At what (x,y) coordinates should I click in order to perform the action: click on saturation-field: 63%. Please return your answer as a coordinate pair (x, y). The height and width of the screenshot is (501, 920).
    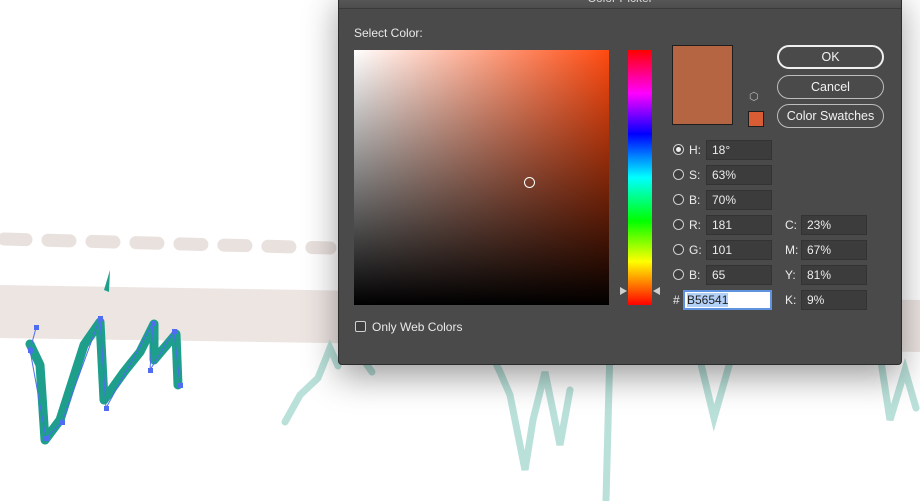
    Looking at the image, I should click on (739, 175).